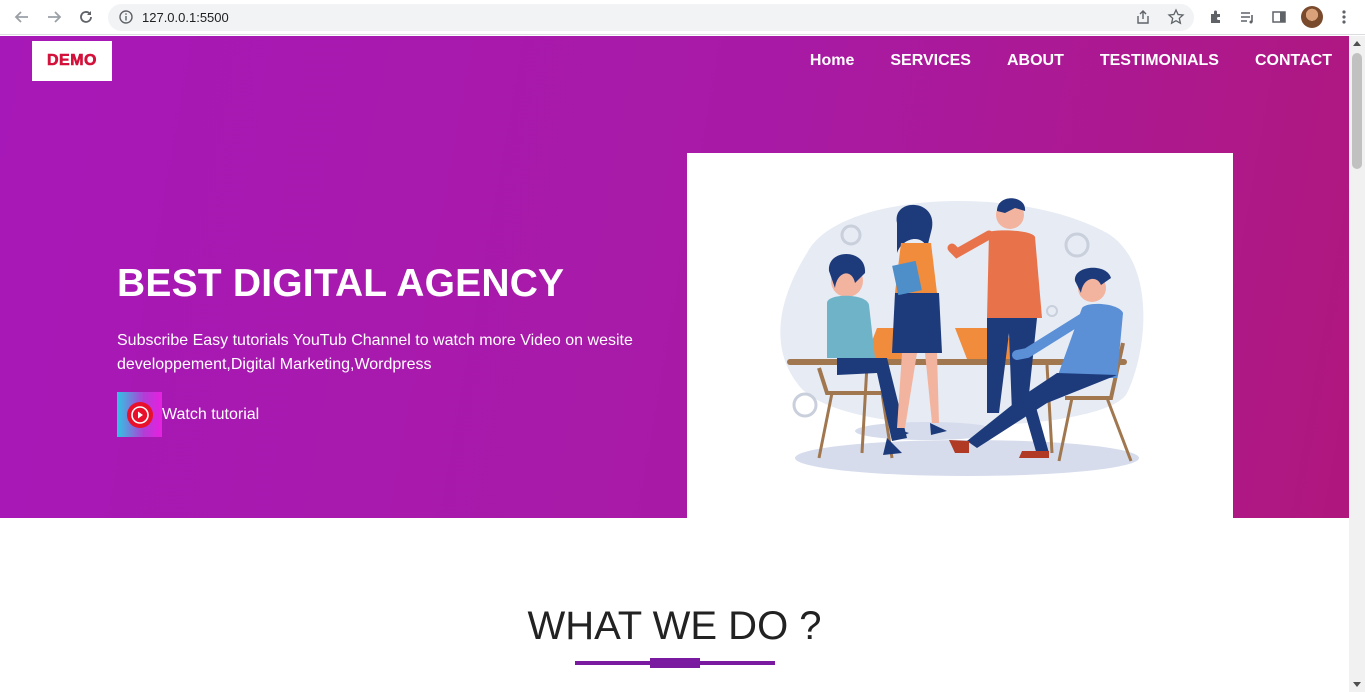 This screenshot has height=692, width=1365. Describe the element at coordinates (1357, 43) in the screenshot. I see `scroll-up-icon` at that location.